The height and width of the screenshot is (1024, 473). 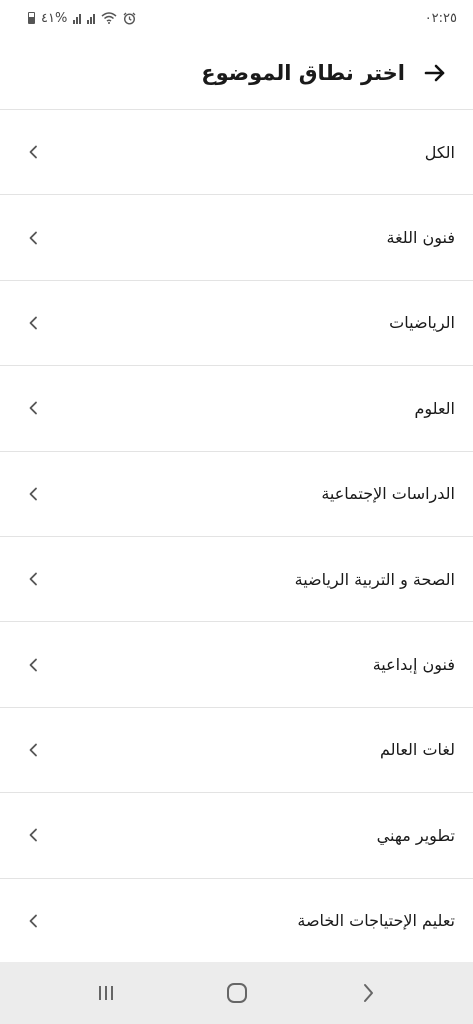 I want to click on list-item-label: لغات العالم, so click(x=417, y=750).